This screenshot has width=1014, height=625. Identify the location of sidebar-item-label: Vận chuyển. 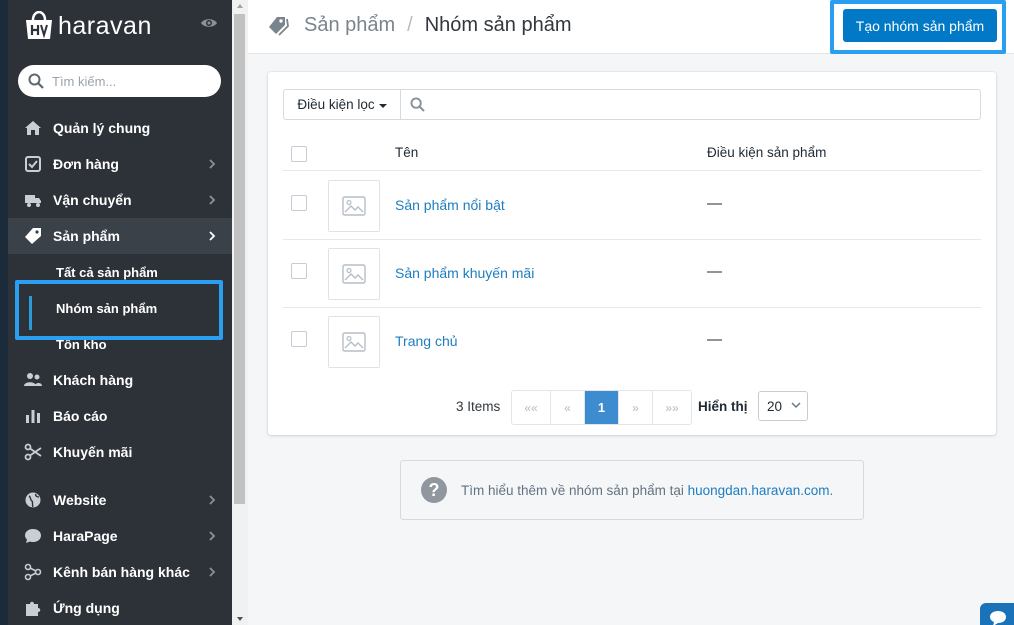
(92, 200).